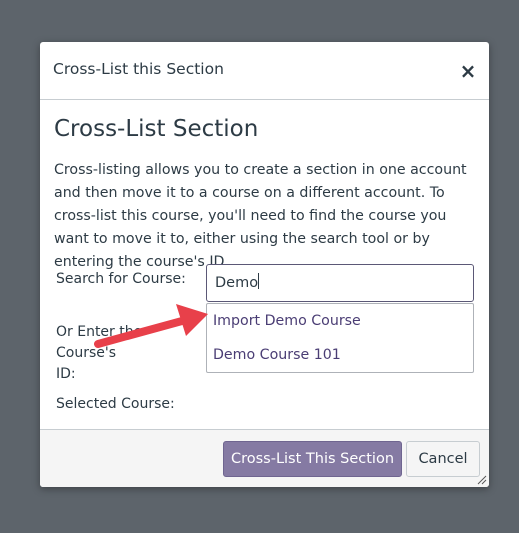 The height and width of the screenshot is (533, 519). Describe the element at coordinates (259, 281) in the screenshot. I see `text-caret` at that location.